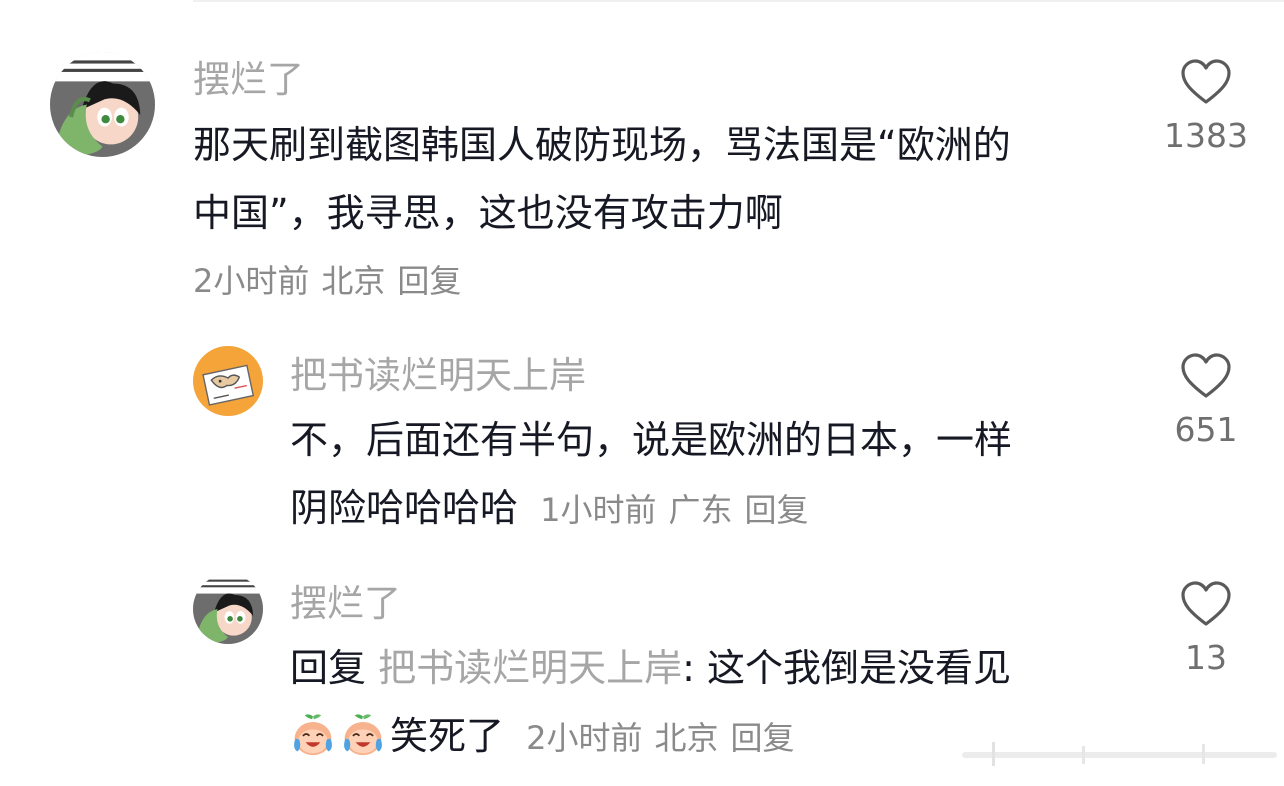 The image size is (1284, 786). I want to click on comment-username: 把书读烂明天上岸, so click(438, 376).